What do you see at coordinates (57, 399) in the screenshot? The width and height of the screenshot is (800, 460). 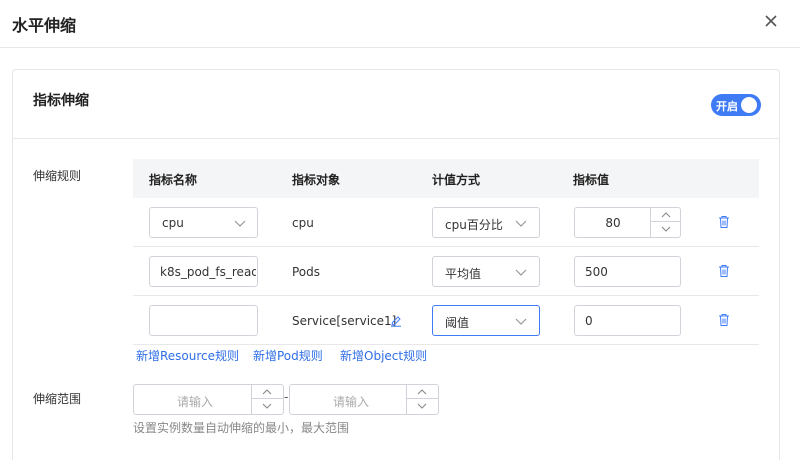 I see `range-label: 伸缩范围` at bounding box center [57, 399].